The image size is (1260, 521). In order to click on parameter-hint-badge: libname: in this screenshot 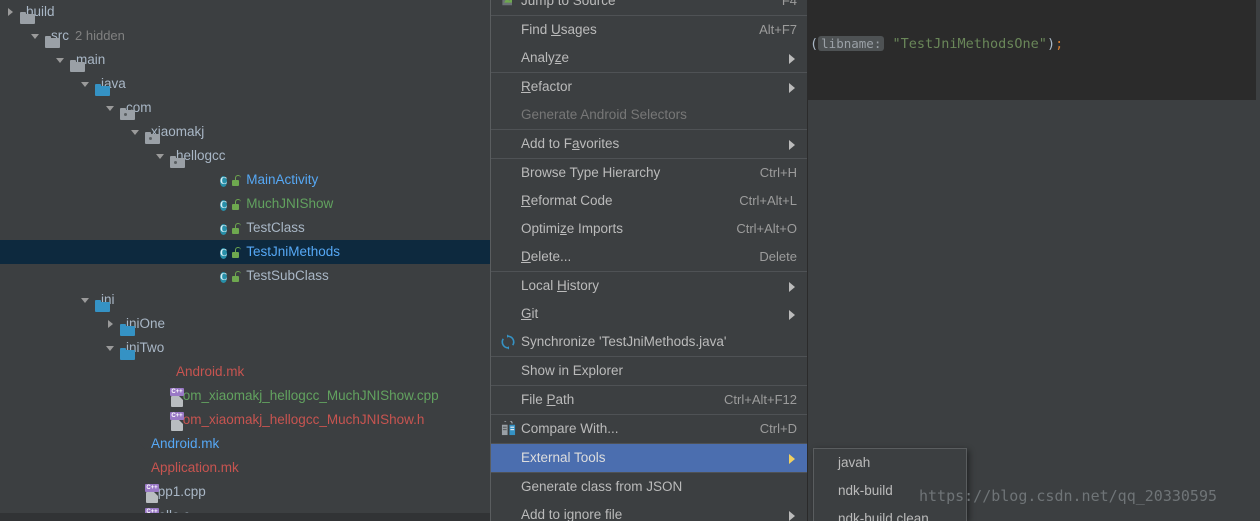, I will do `click(851, 43)`.